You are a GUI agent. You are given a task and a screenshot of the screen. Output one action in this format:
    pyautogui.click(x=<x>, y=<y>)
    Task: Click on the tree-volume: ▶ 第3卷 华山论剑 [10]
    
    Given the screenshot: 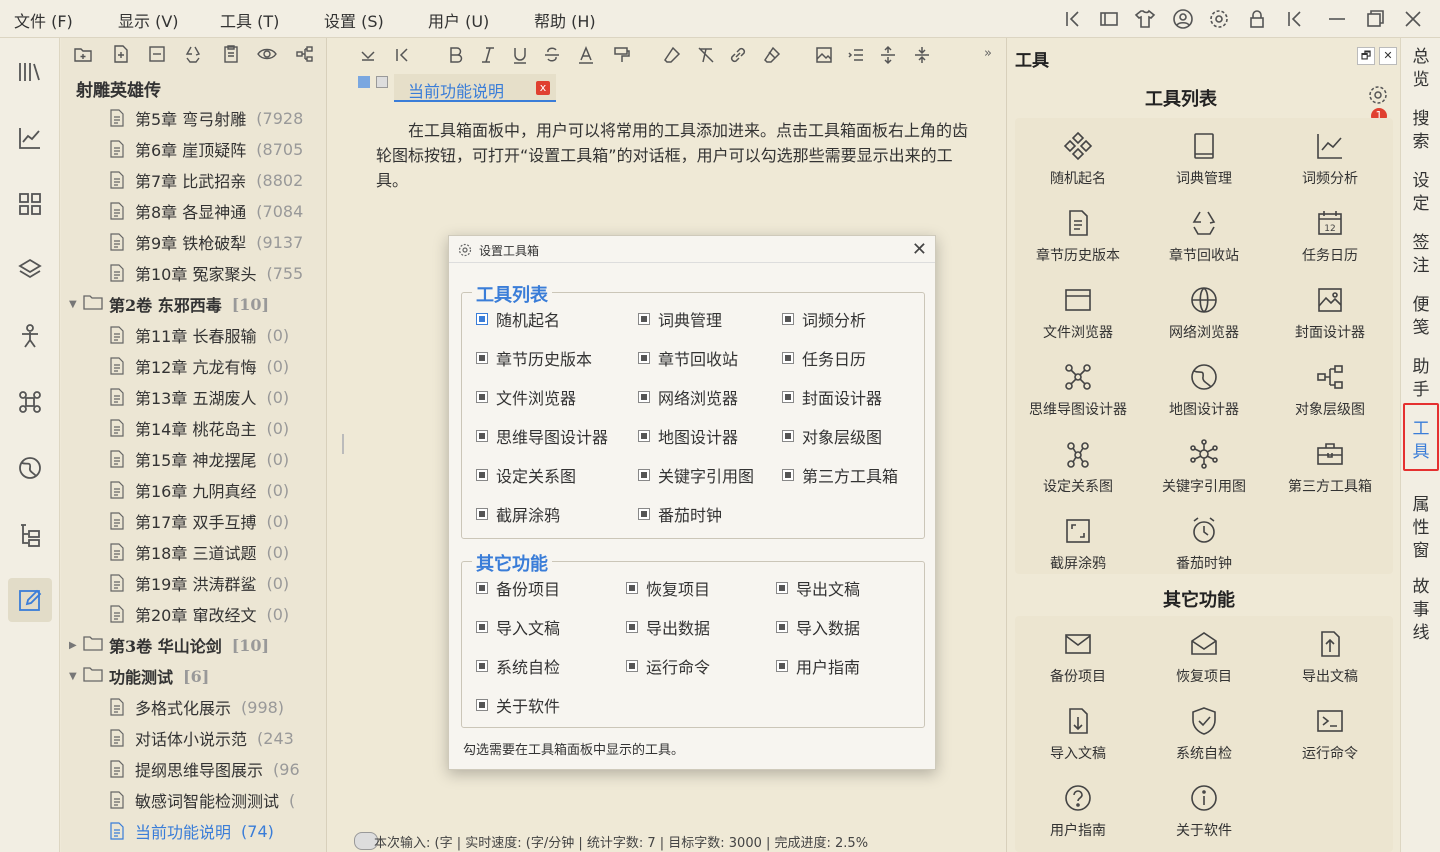 What is the action you would take?
    pyautogui.click(x=169, y=645)
    